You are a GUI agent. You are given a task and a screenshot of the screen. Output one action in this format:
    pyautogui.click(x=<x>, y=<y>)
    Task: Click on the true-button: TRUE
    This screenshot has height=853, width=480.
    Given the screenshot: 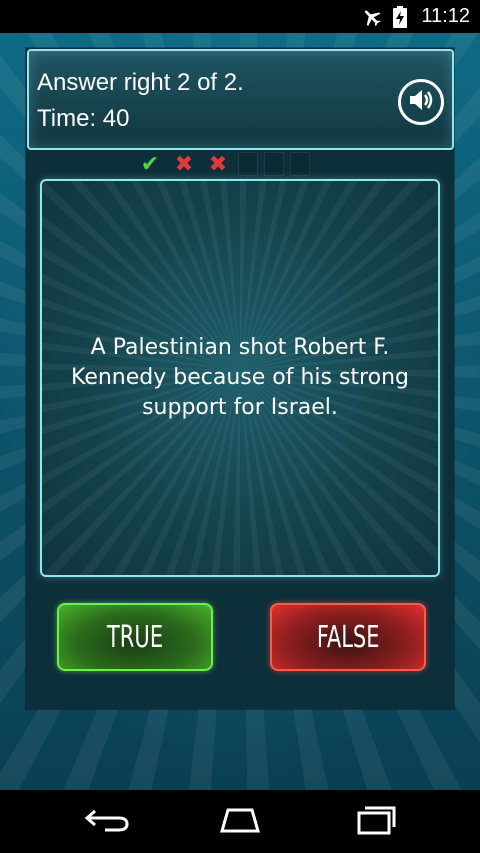 What is the action you would take?
    pyautogui.click(x=135, y=637)
    